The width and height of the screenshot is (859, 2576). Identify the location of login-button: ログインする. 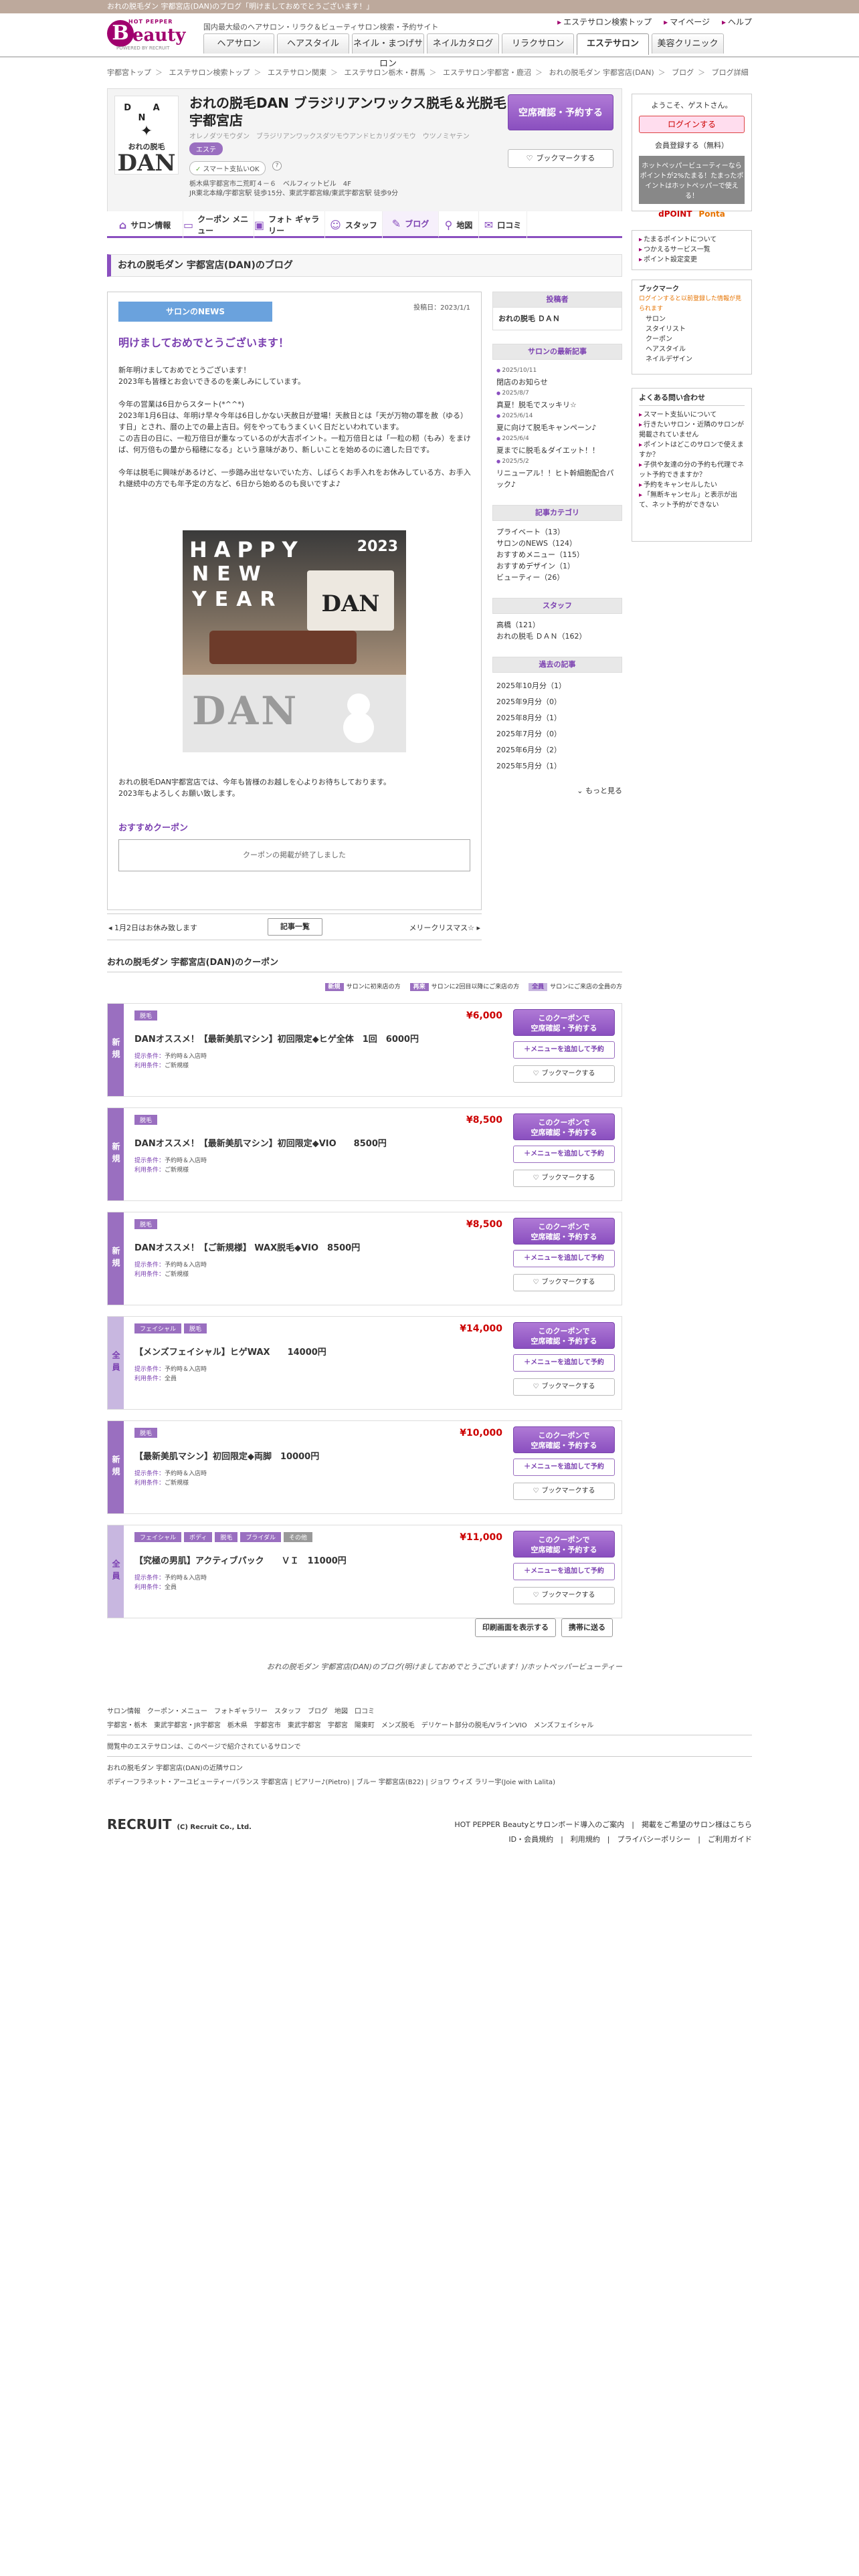
(692, 125).